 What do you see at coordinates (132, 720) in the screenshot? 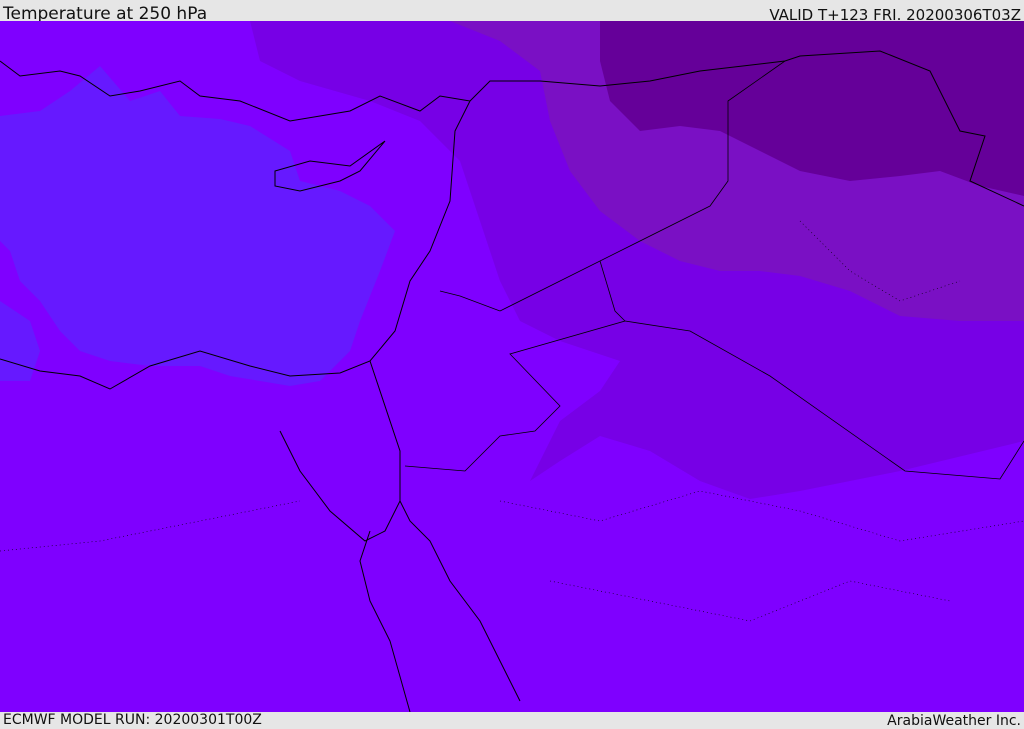
I see `model-run: ECMWF MODEL RUN: 20200301T00Z` at bounding box center [132, 720].